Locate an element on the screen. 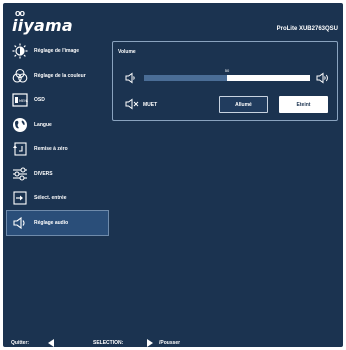 The width and height of the screenshot is (346, 350). selection-label: SELECTION: is located at coordinates (108, 343).